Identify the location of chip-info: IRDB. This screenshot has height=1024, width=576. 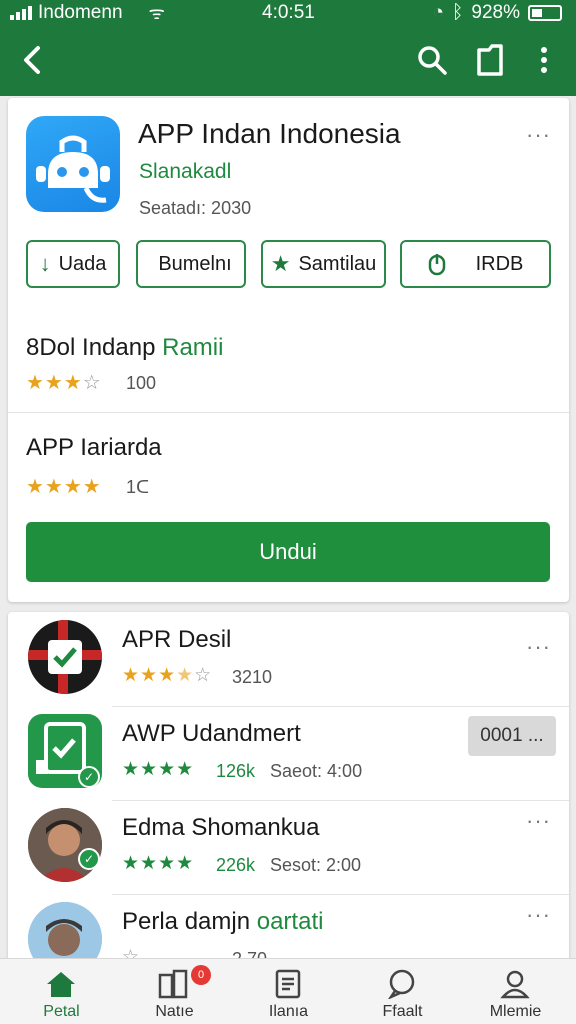
(475, 264).